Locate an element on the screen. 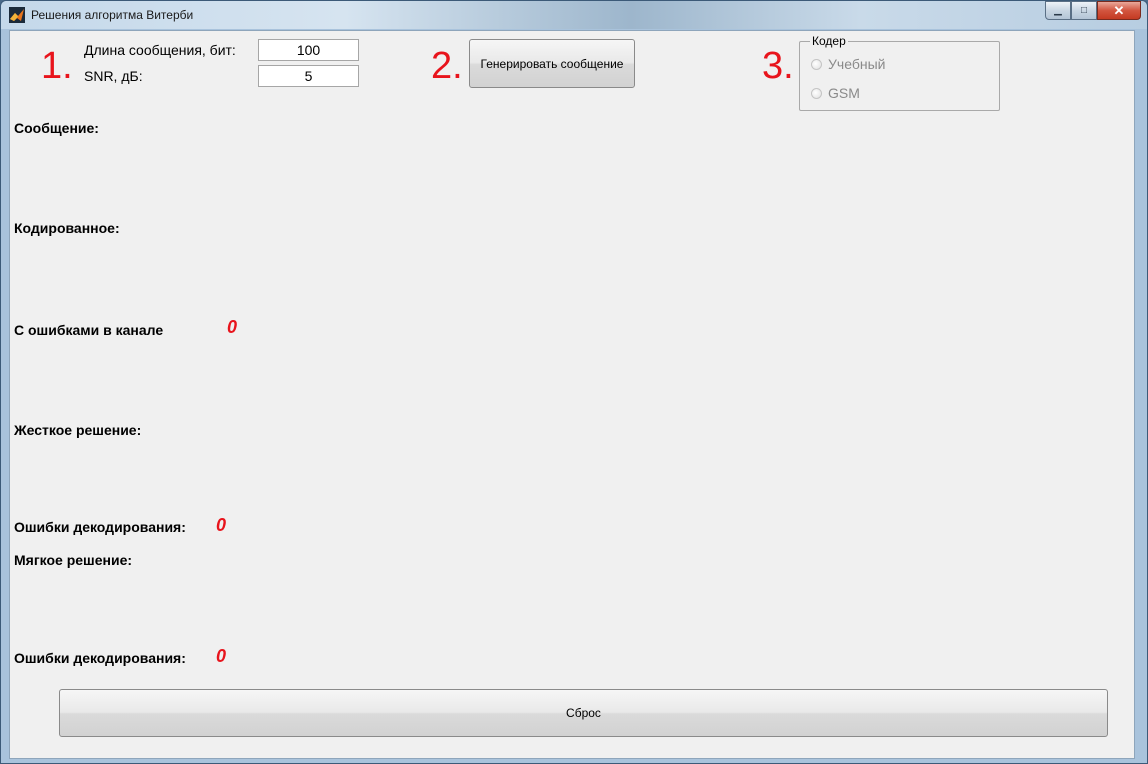 The width and height of the screenshot is (1148, 764). coder-group-title: Кодер is located at coordinates (829, 41).